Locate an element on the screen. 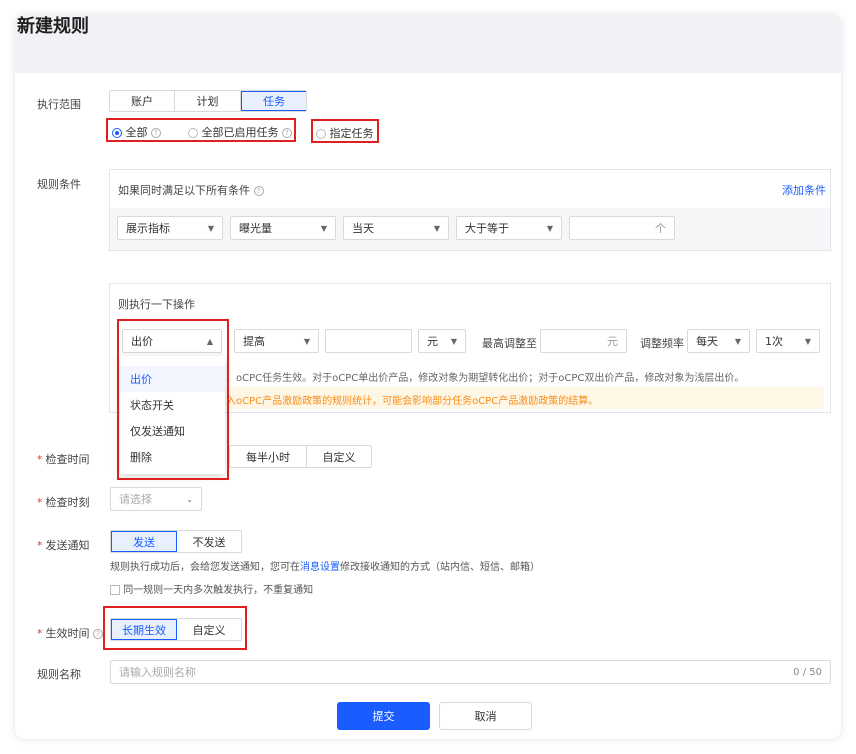 This screenshot has height=754, width=856. radio-all-label: 全部 is located at coordinates (136, 132).